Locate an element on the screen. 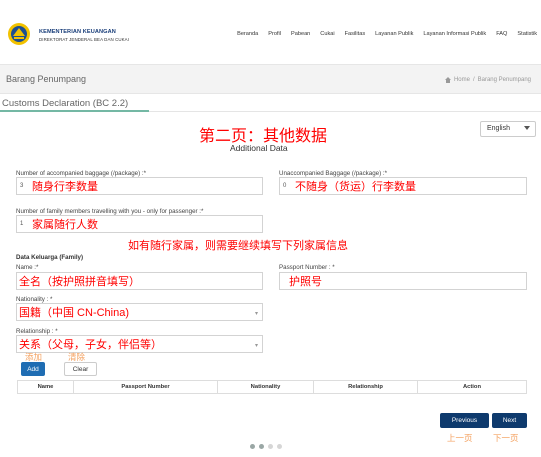 The image size is (541, 457). section-underline is located at coordinates (74, 111).